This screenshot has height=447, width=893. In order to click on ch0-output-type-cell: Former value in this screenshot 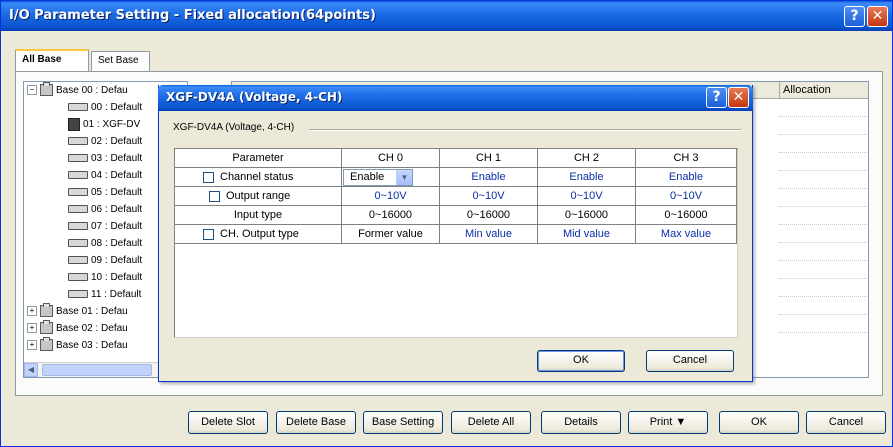, I will do `click(391, 234)`.